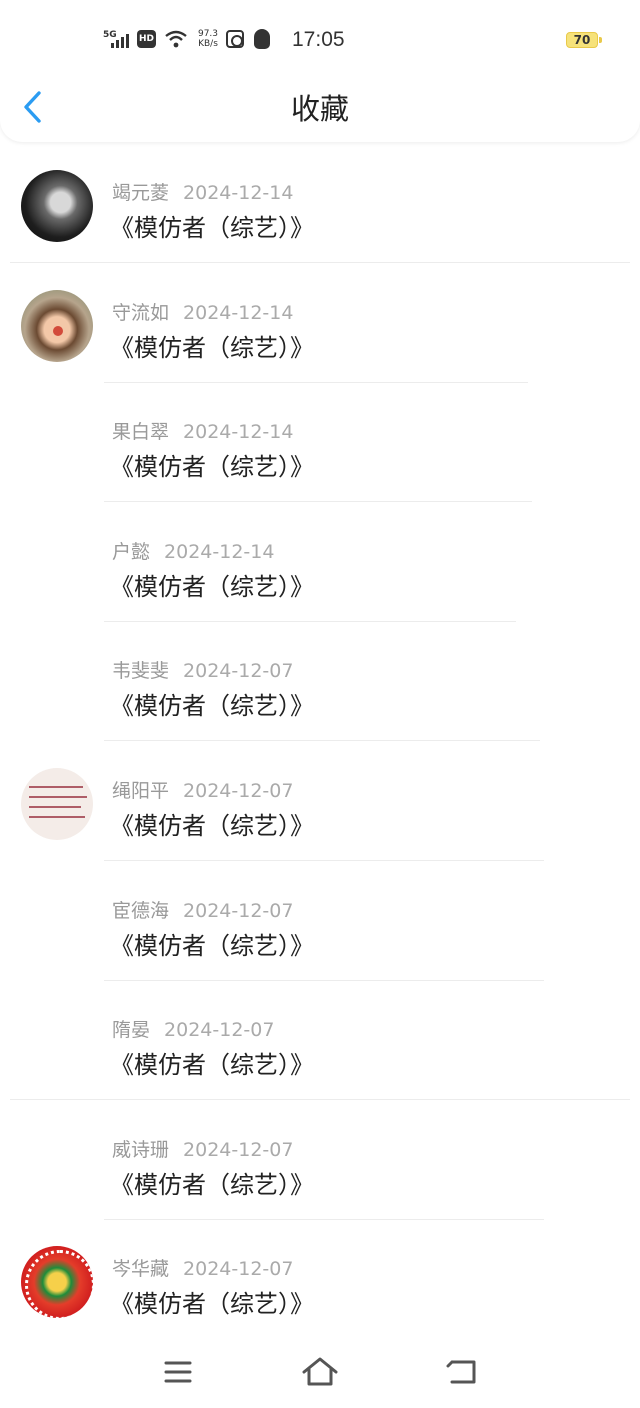  Describe the element at coordinates (320, 443) in the screenshot. I see `list-item: 果白翠 2024-12-14 《模仿者（综艺）》` at that location.